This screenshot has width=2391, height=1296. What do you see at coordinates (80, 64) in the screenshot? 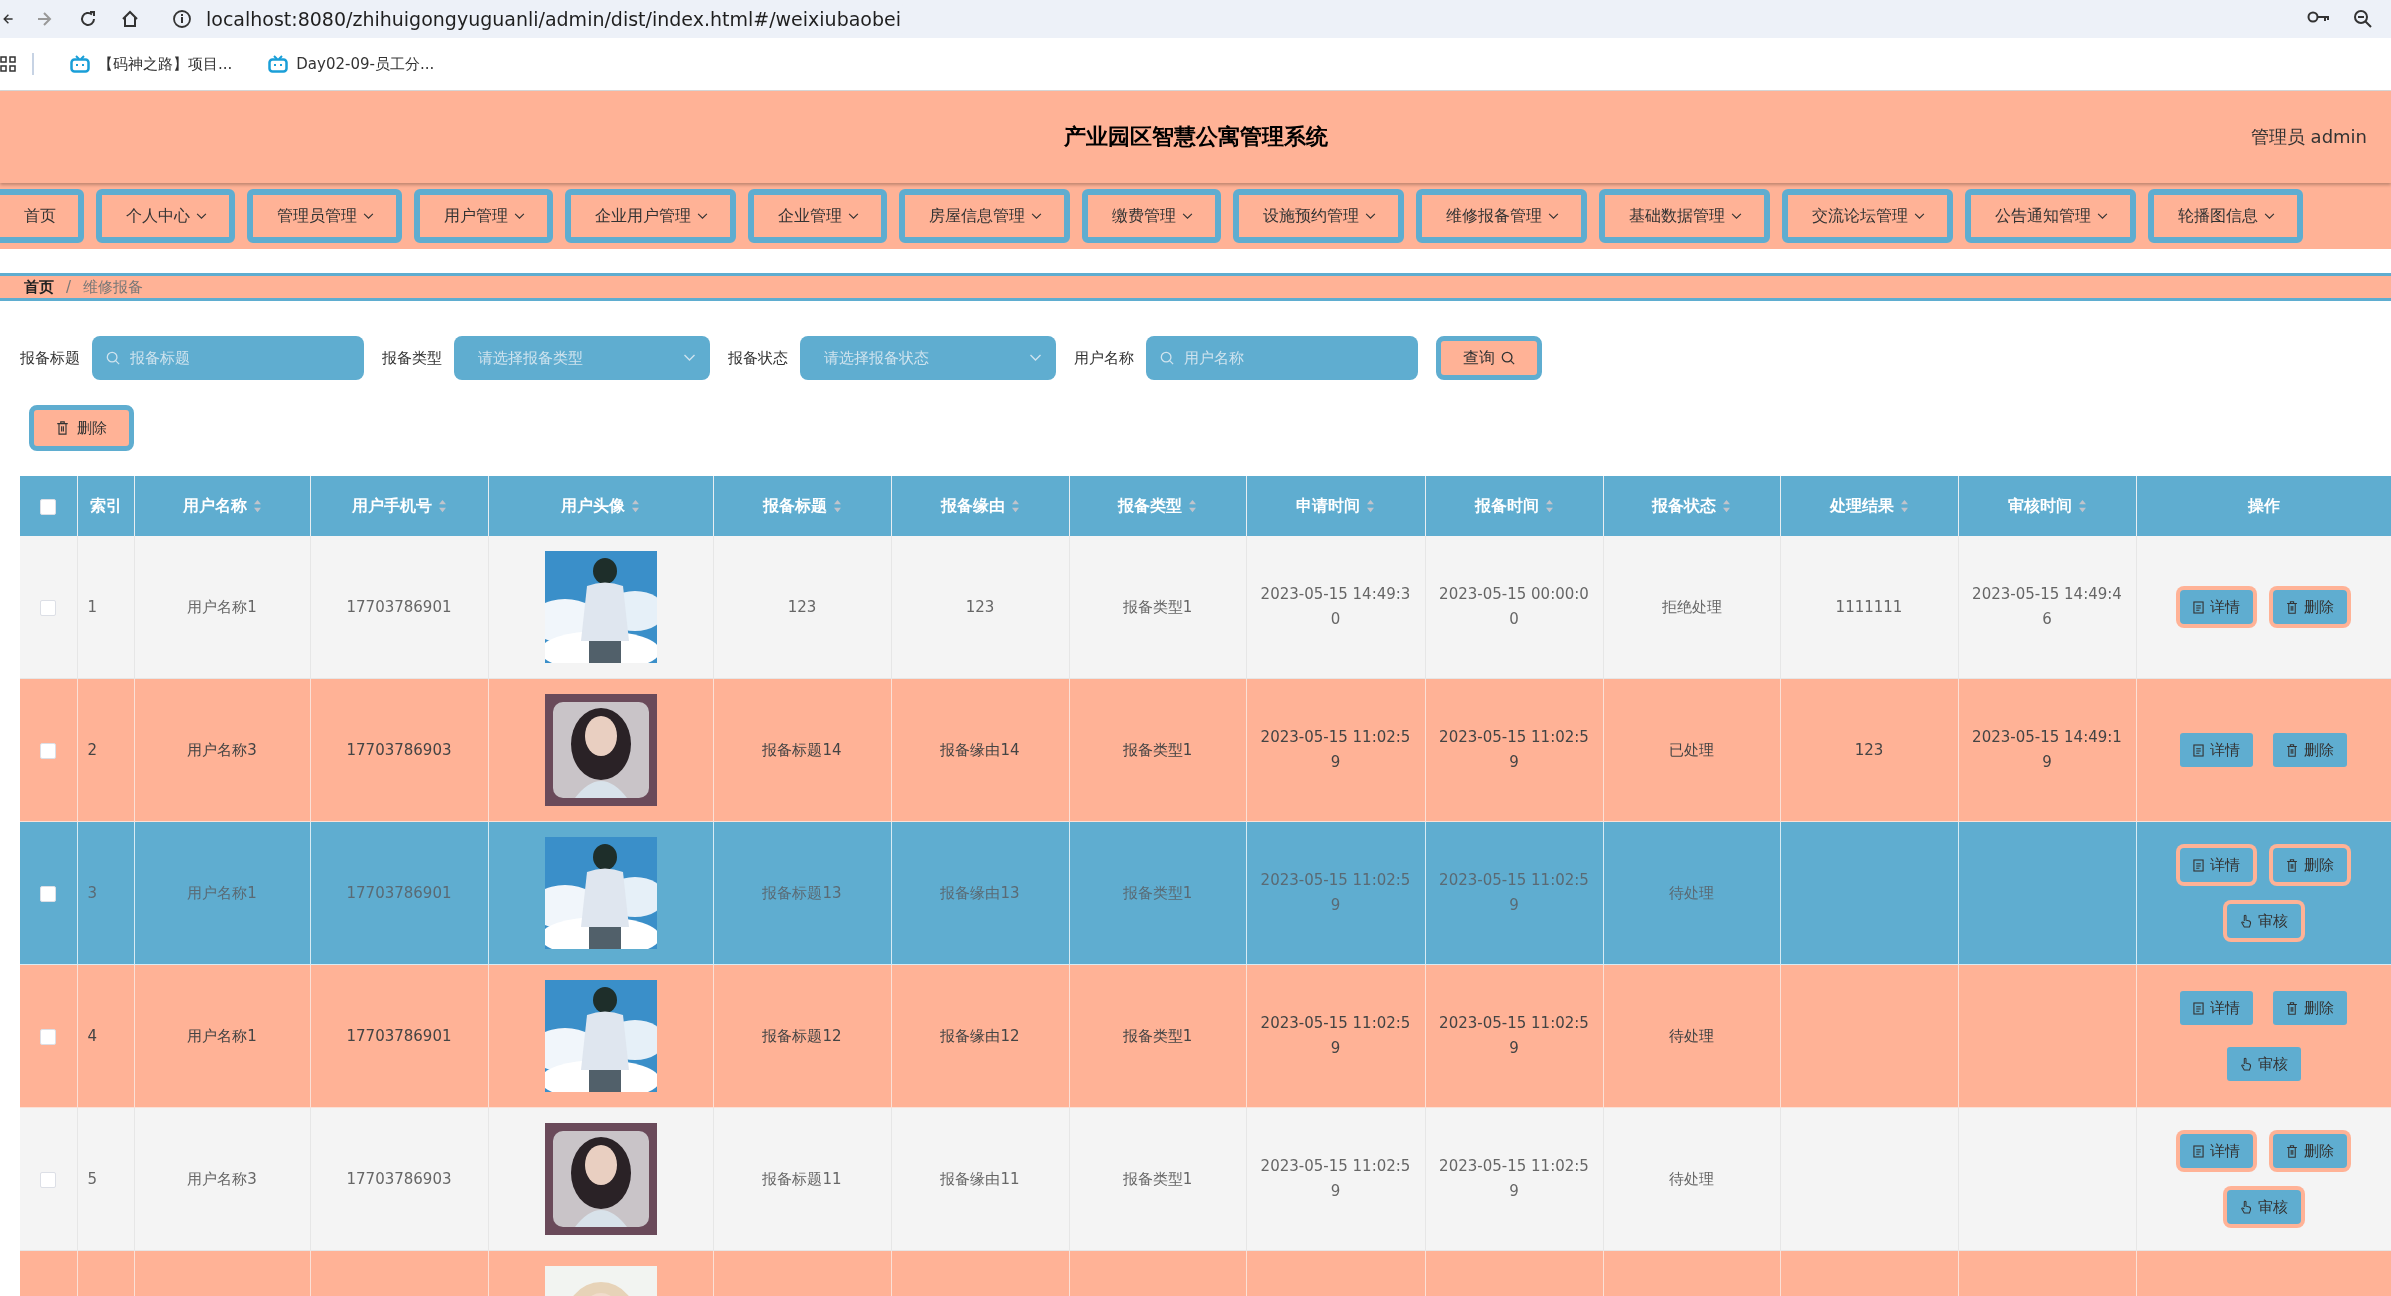
I see `tv-icon` at bounding box center [80, 64].